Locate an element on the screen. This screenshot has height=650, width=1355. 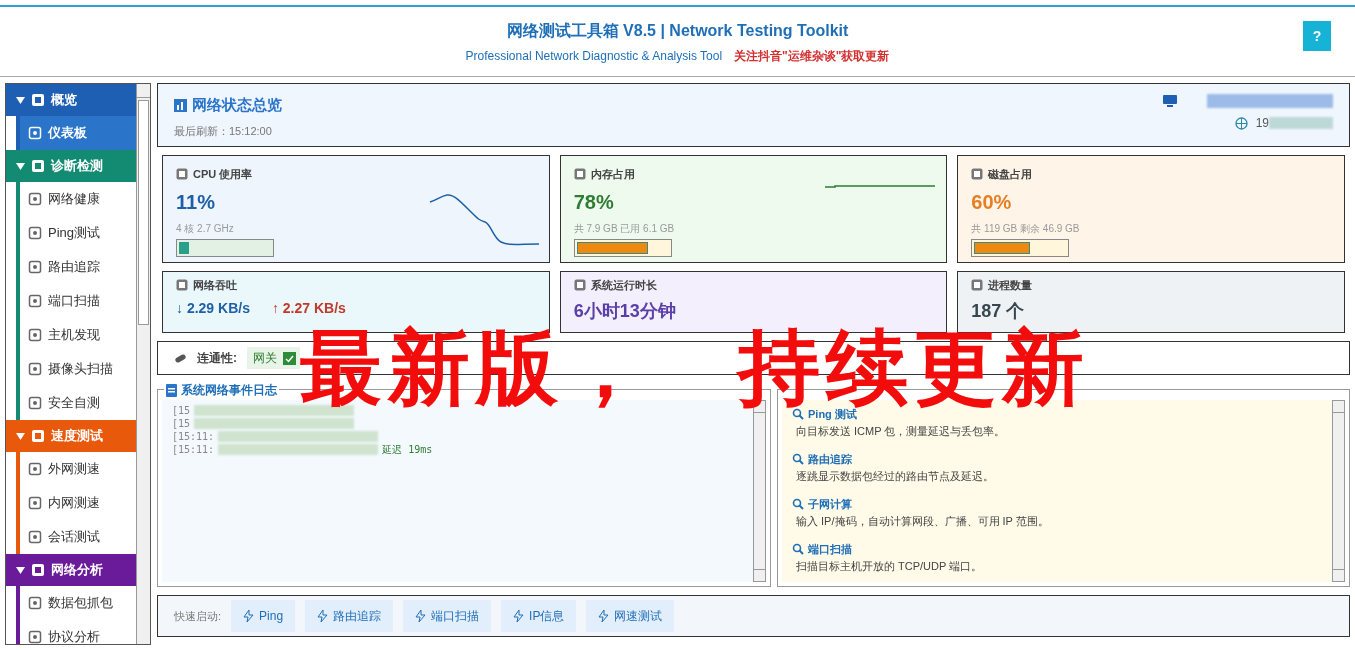
tool-description: 输入 IP/掩码，自动计算网段、广播、可用 IP 范围。 is located at coordinates (922, 521).